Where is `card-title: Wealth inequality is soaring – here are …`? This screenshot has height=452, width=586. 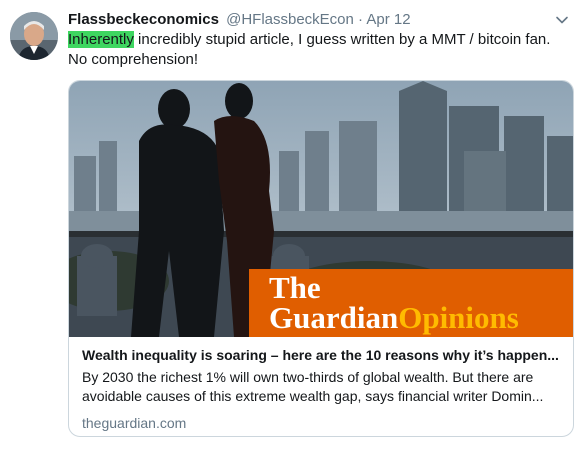 card-title: Wealth inequality is soaring – here are … is located at coordinates (323, 355).